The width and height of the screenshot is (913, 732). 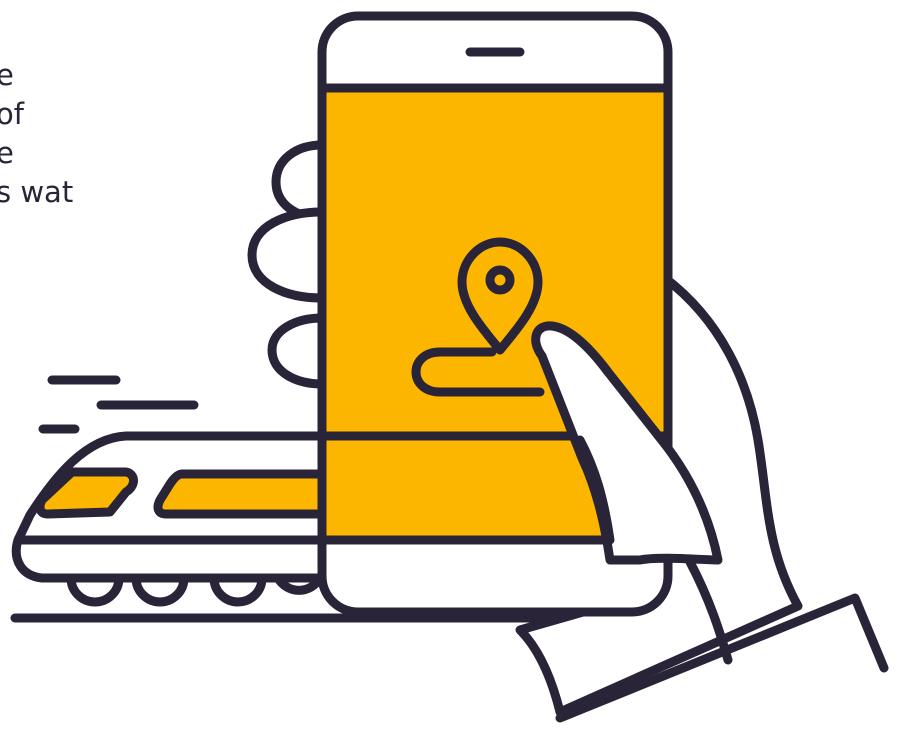 What do you see at coordinates (118, 404) in the screenshot?
I see `speed-lines-icon` at bounding box center [118, 404].